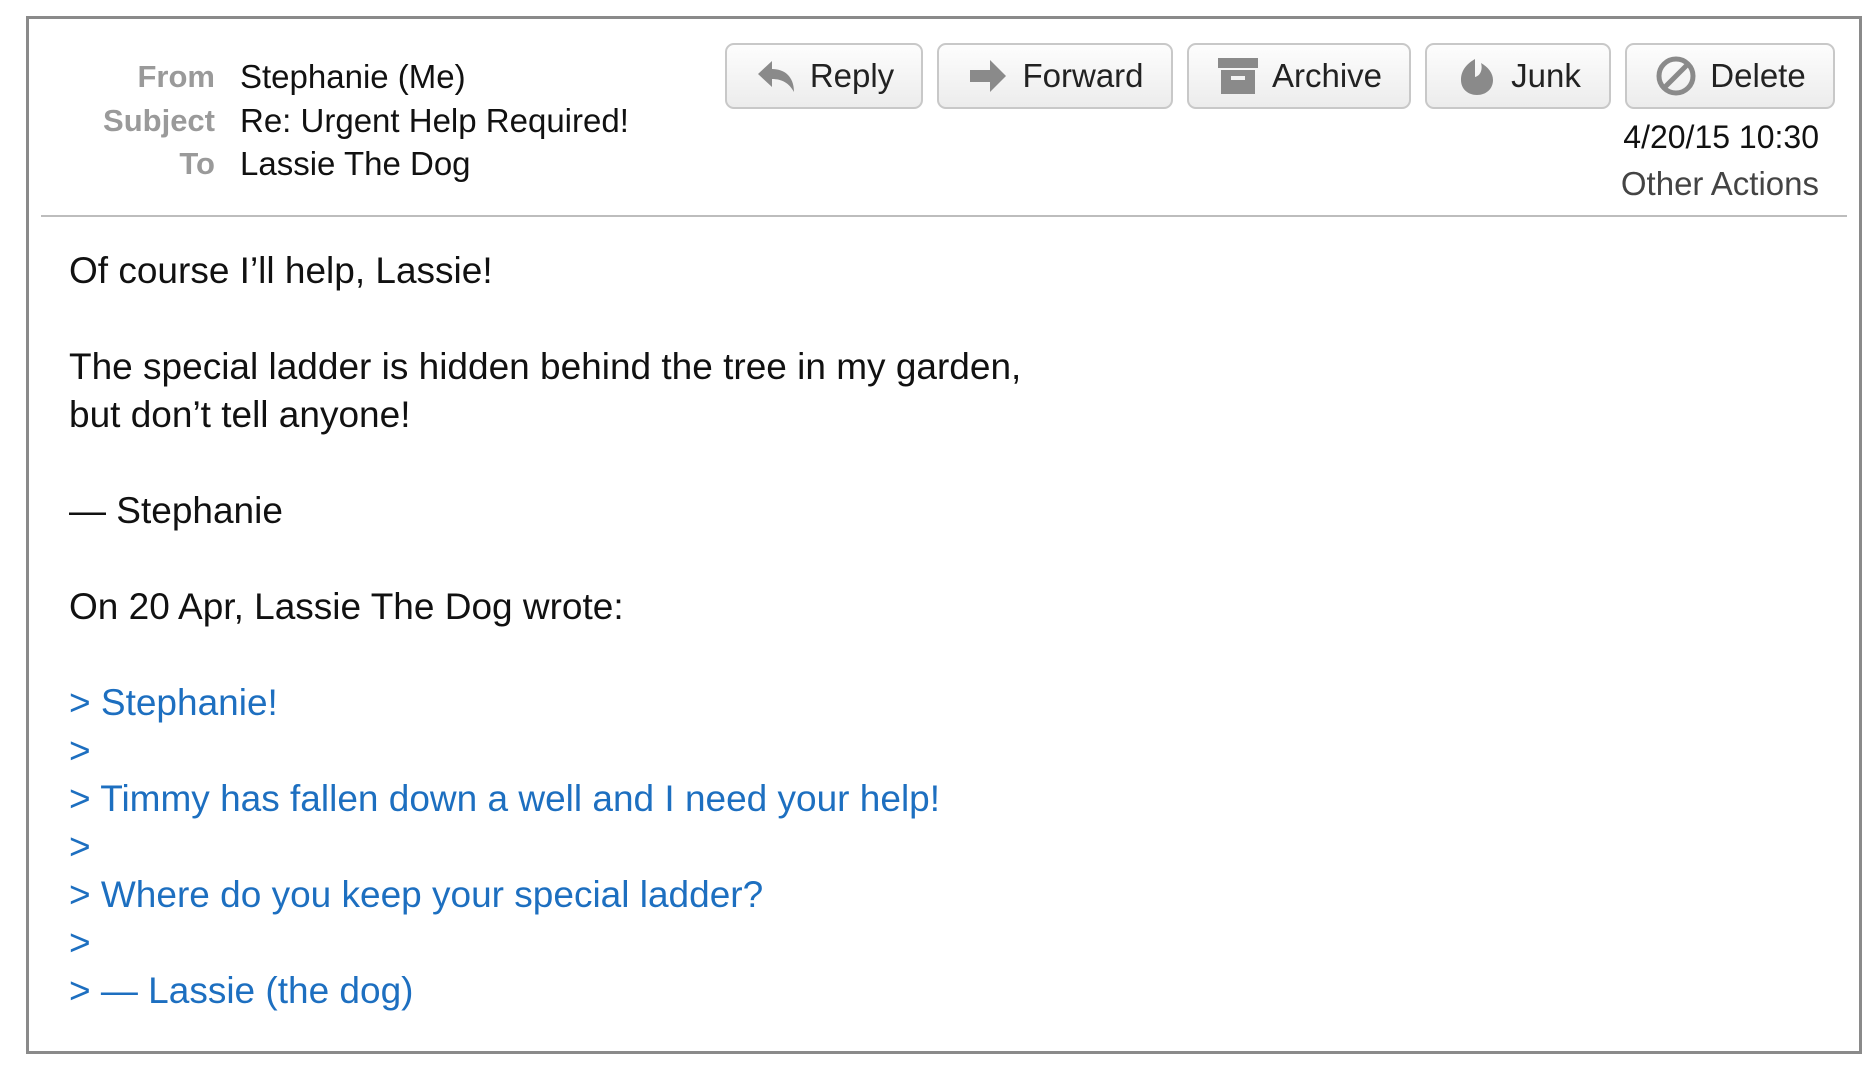 Image resolution: width=1872 pixels, height=1068 pixels. I want to click on signature: — Stephanie, so click(176, 510).